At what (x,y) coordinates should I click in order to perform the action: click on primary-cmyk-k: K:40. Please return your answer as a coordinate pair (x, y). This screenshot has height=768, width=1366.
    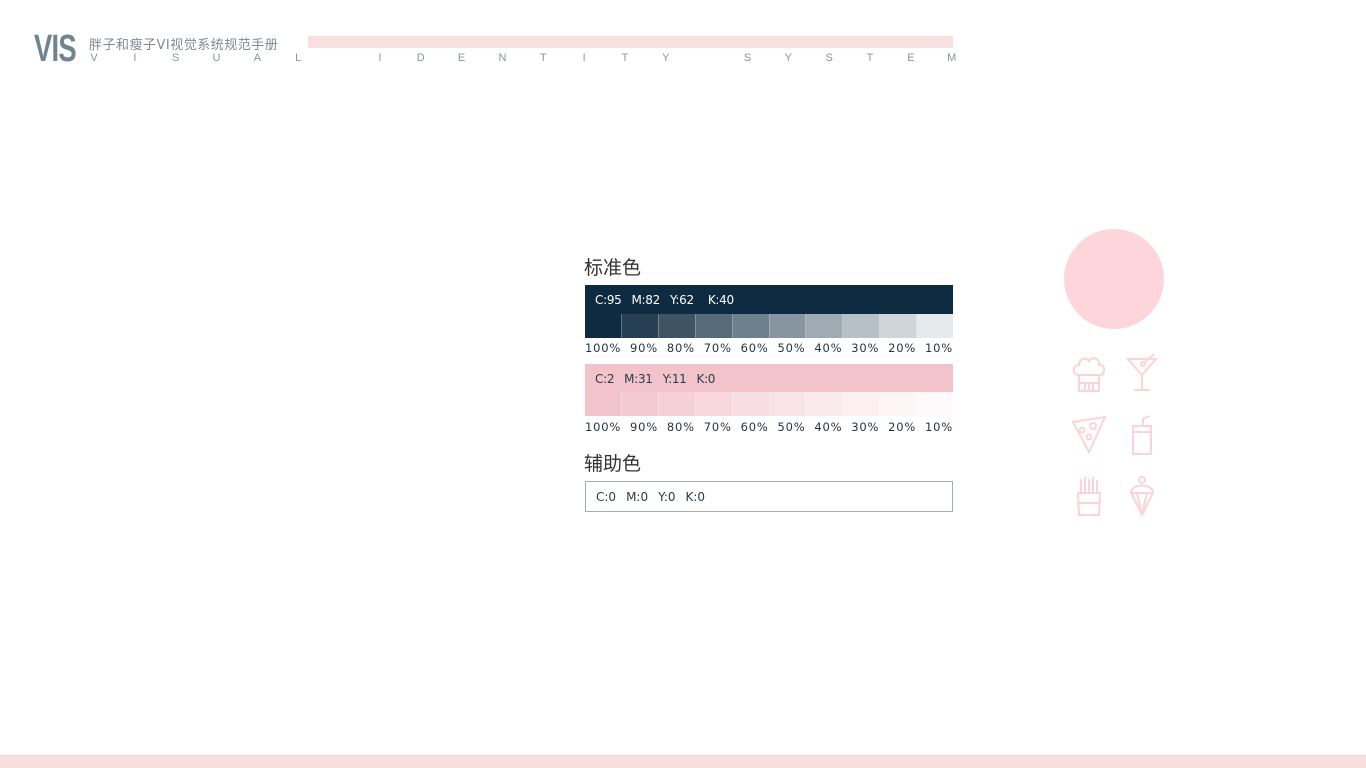
    Looking at the image, I should click on (720, 299).